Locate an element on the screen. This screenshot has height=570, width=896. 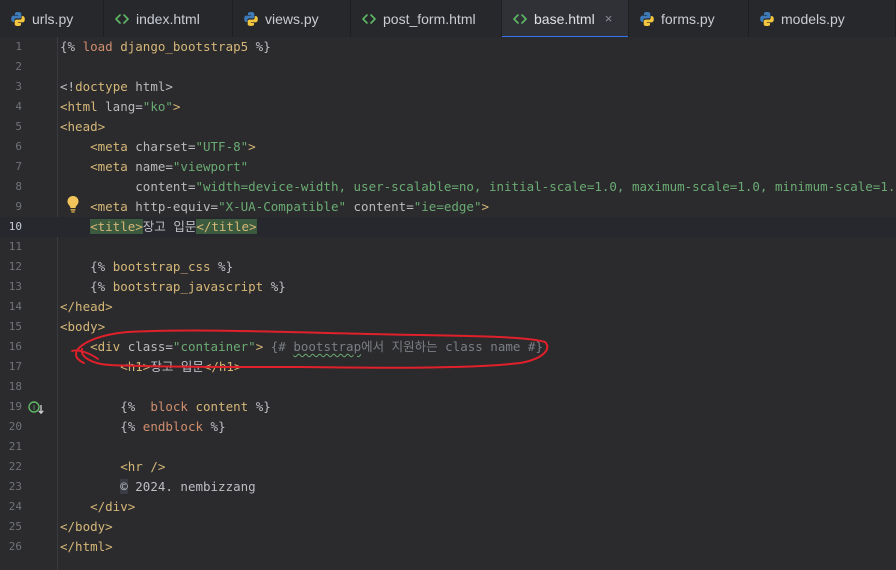
code-text: </head> is located at coordinates (86, 307).